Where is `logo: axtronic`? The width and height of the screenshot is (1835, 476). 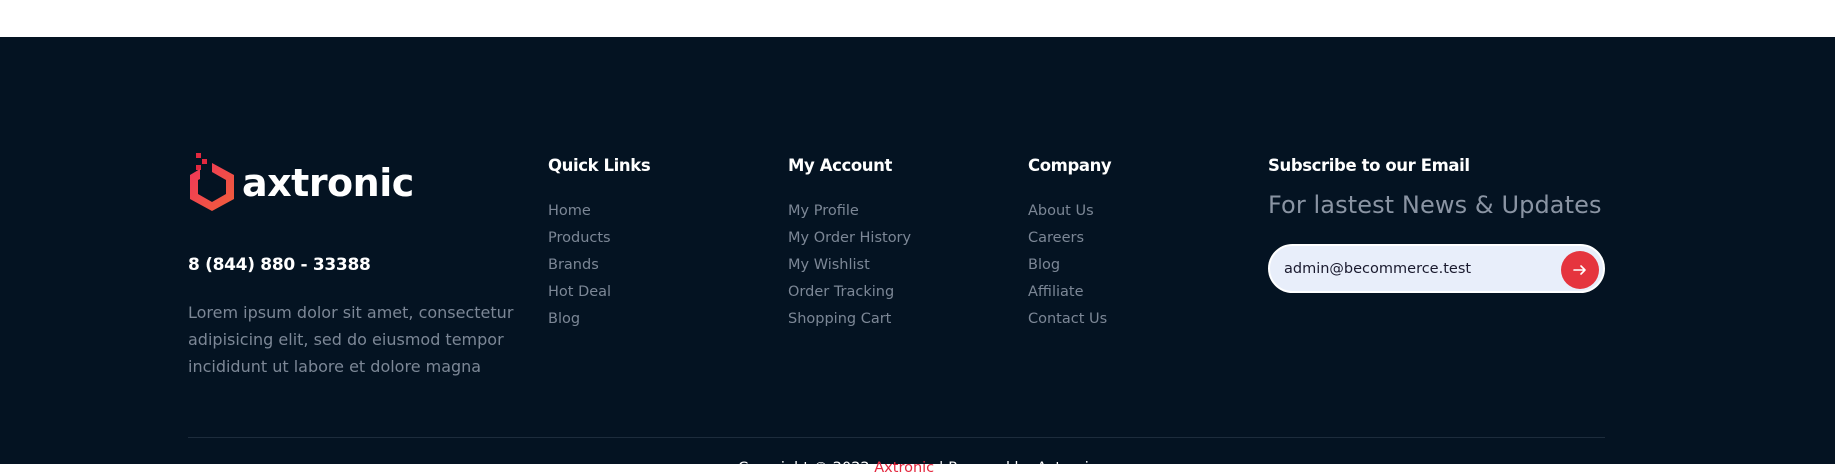
logo: axtronic is located at coordinates (301, 183).